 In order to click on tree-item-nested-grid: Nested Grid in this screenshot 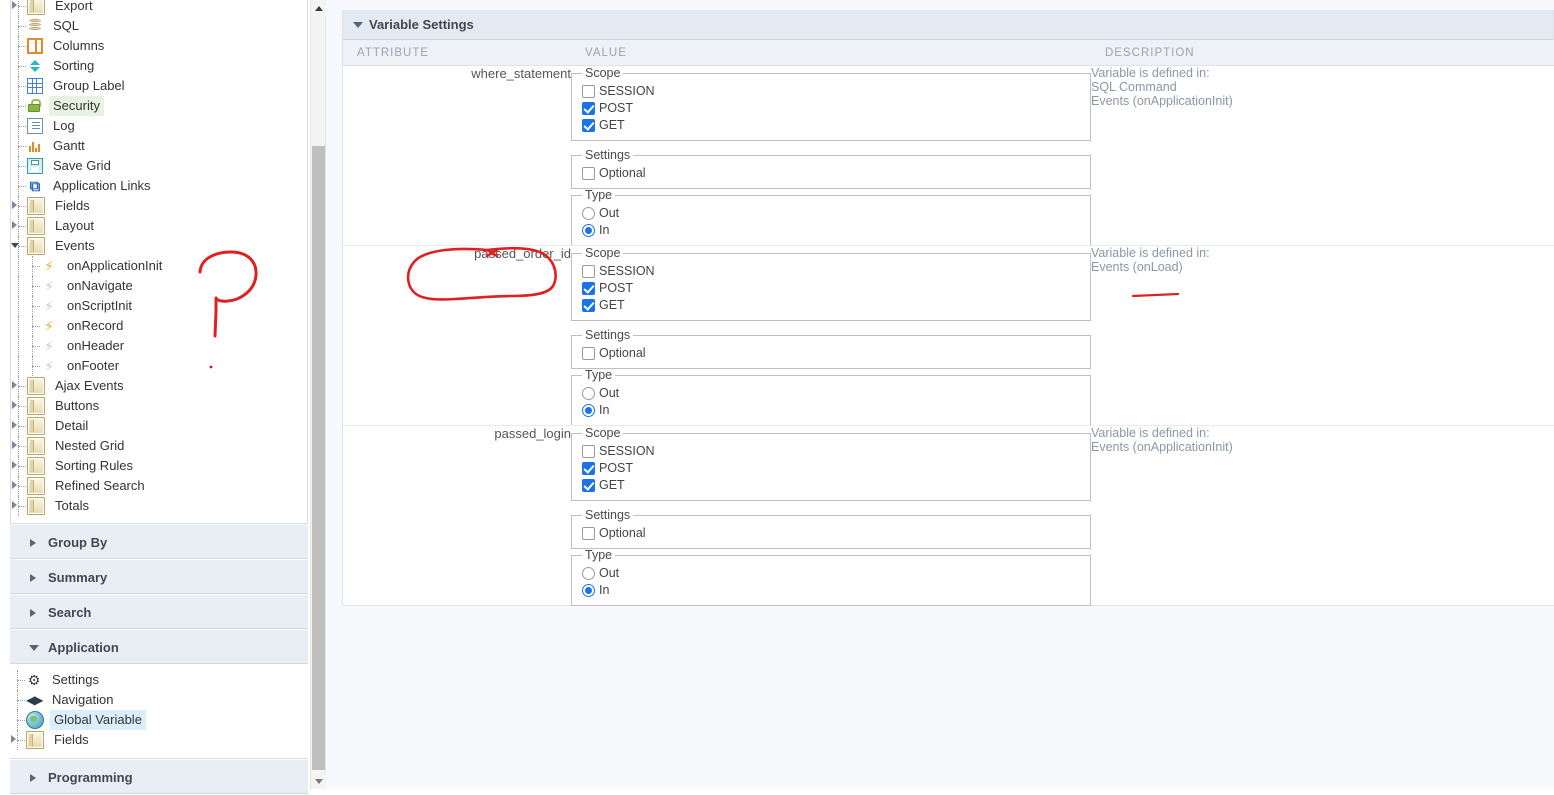, I will do `click(159, 446)`.